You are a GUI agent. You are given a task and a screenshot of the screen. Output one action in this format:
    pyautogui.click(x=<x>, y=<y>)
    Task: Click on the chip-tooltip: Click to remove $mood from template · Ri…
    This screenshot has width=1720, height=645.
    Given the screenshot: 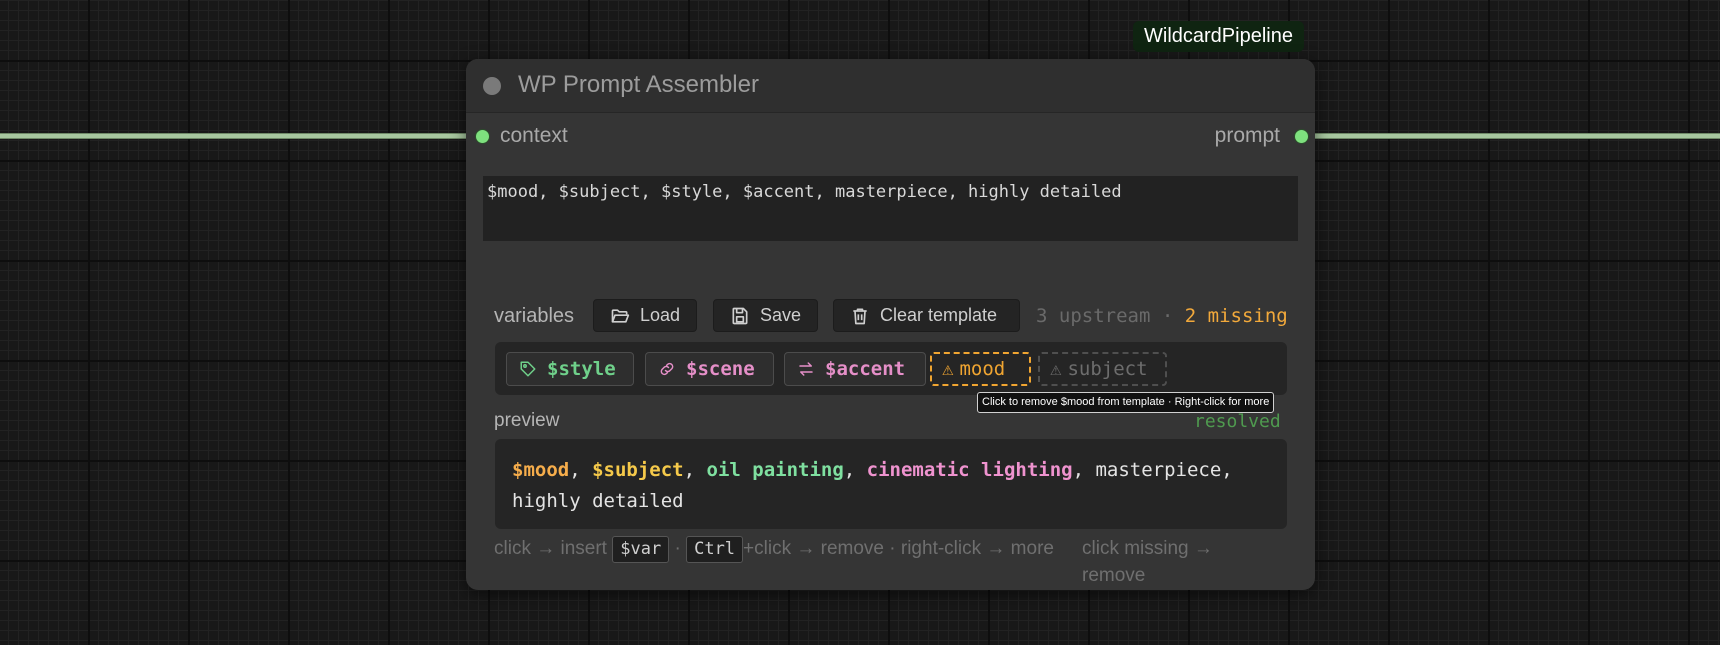 What is the action you would take?
    pyautogui.click(x=1126, y=402)
    